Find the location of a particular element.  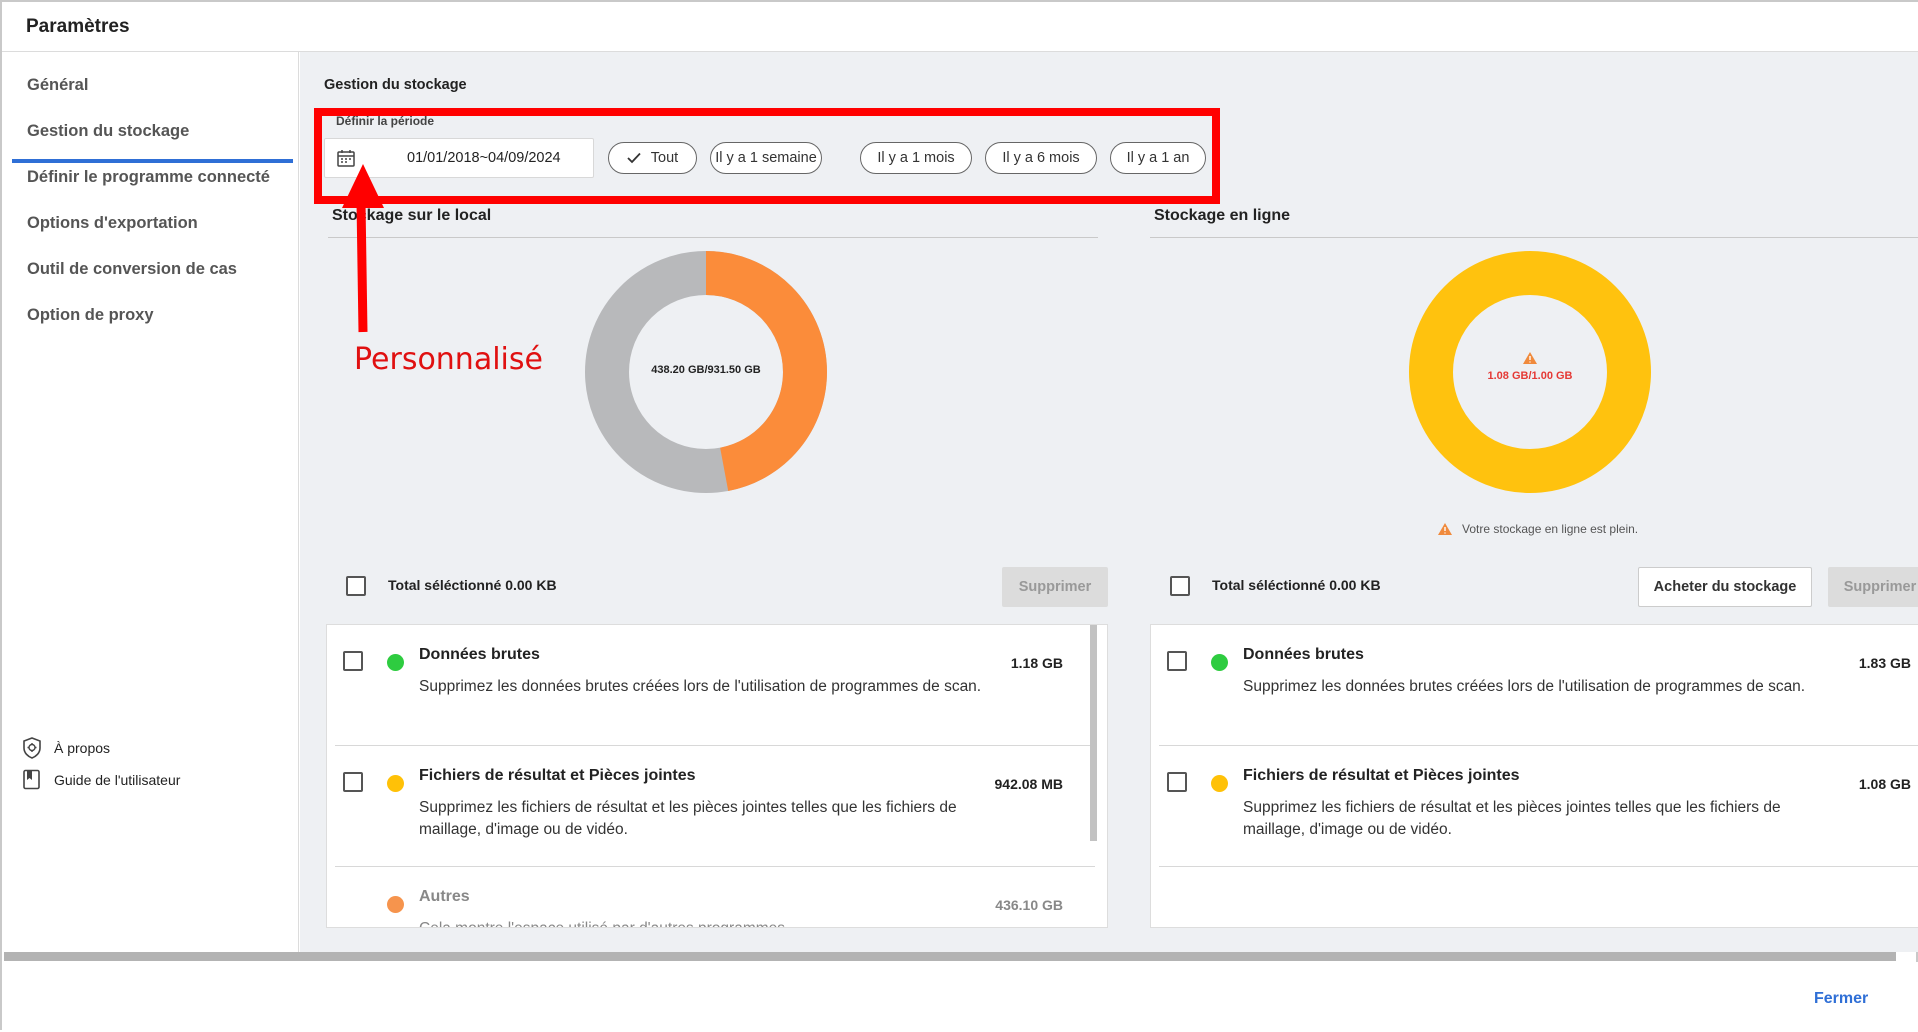

row-size: 436.10 GB is located at coordinates (1029, 905).